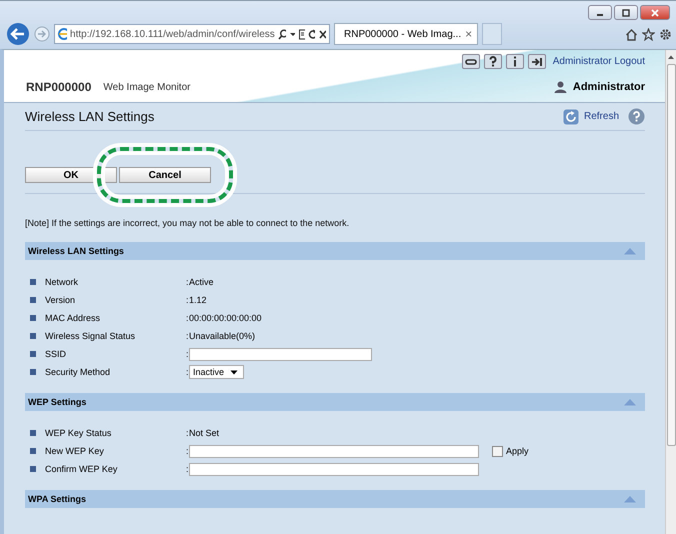 This screenshot has width=676, height=534. I want to click on refresh-icon, so click(312, 34).